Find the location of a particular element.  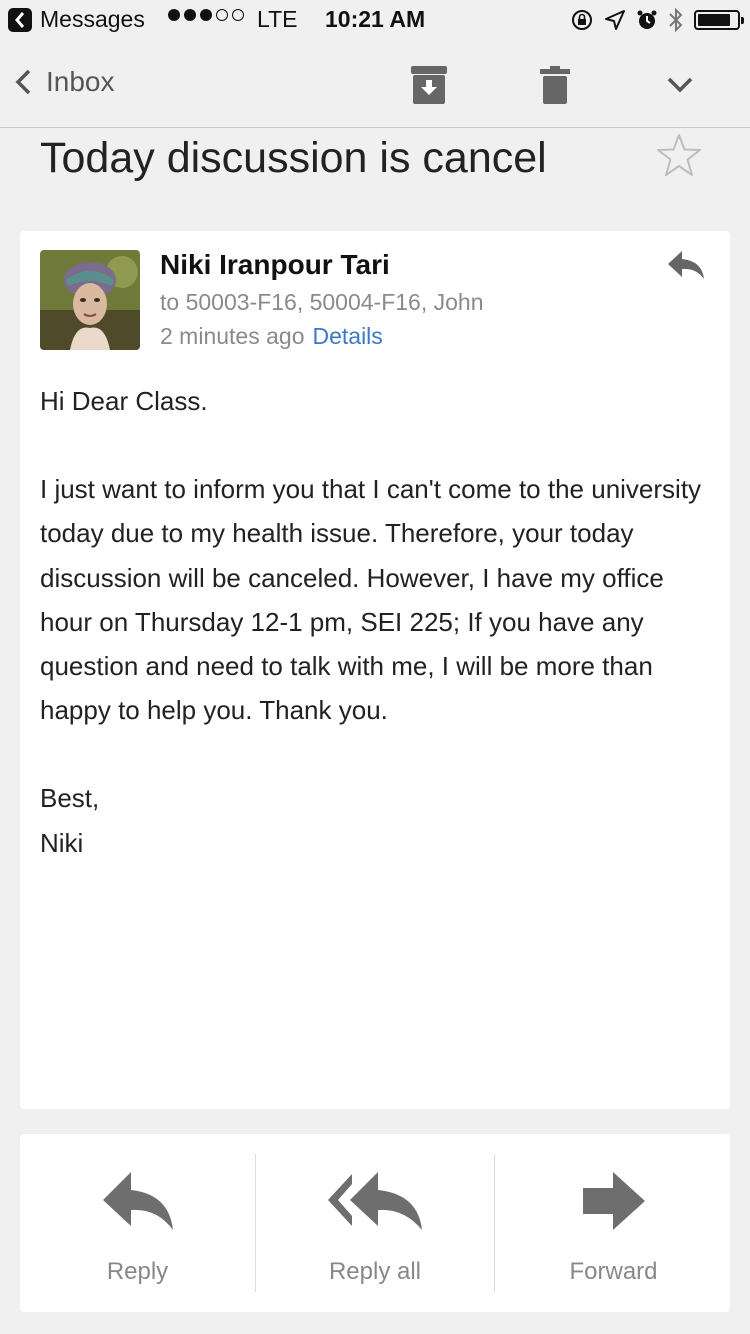

email-signature: Niki is located at coordinates (62, 842).